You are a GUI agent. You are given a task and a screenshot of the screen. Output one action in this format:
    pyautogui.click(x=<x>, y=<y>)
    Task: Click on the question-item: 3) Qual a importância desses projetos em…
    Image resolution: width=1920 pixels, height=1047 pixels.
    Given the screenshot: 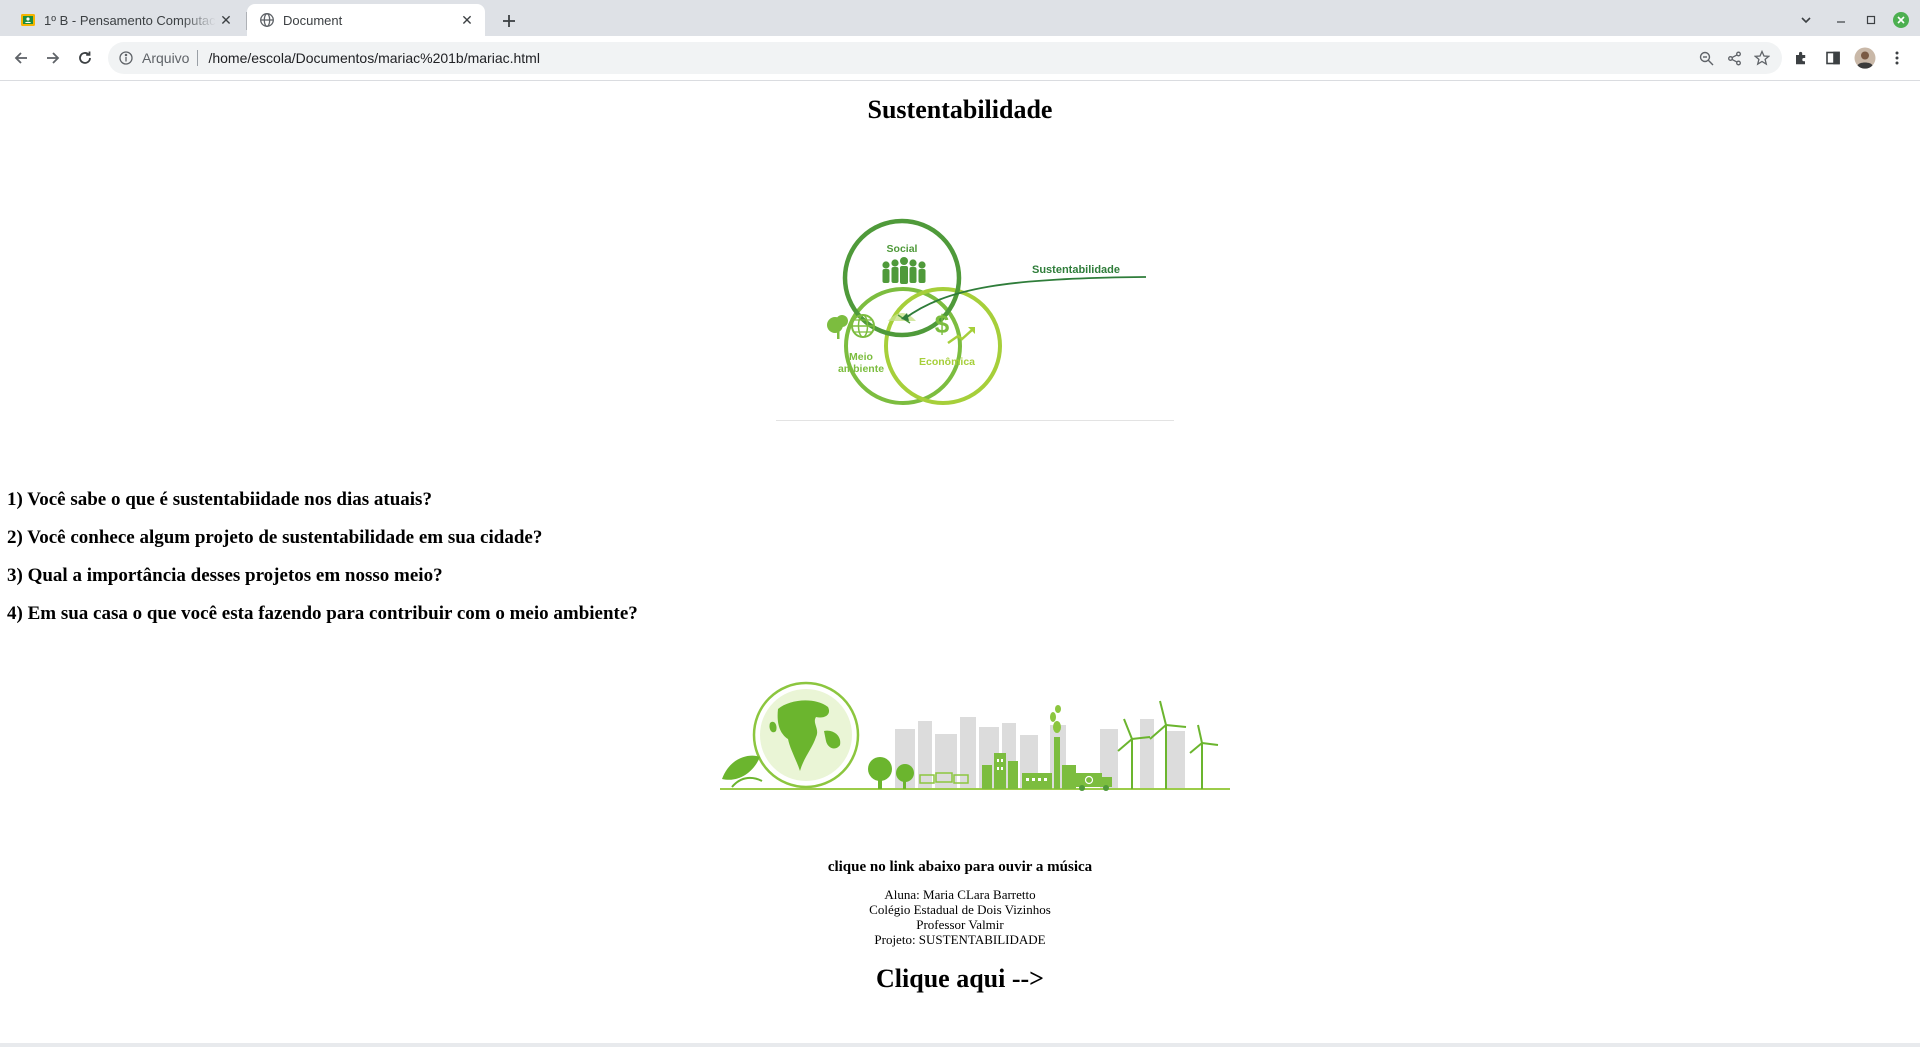 What is the action you would take?
    pyautogui.click(x=225, y=575)
    